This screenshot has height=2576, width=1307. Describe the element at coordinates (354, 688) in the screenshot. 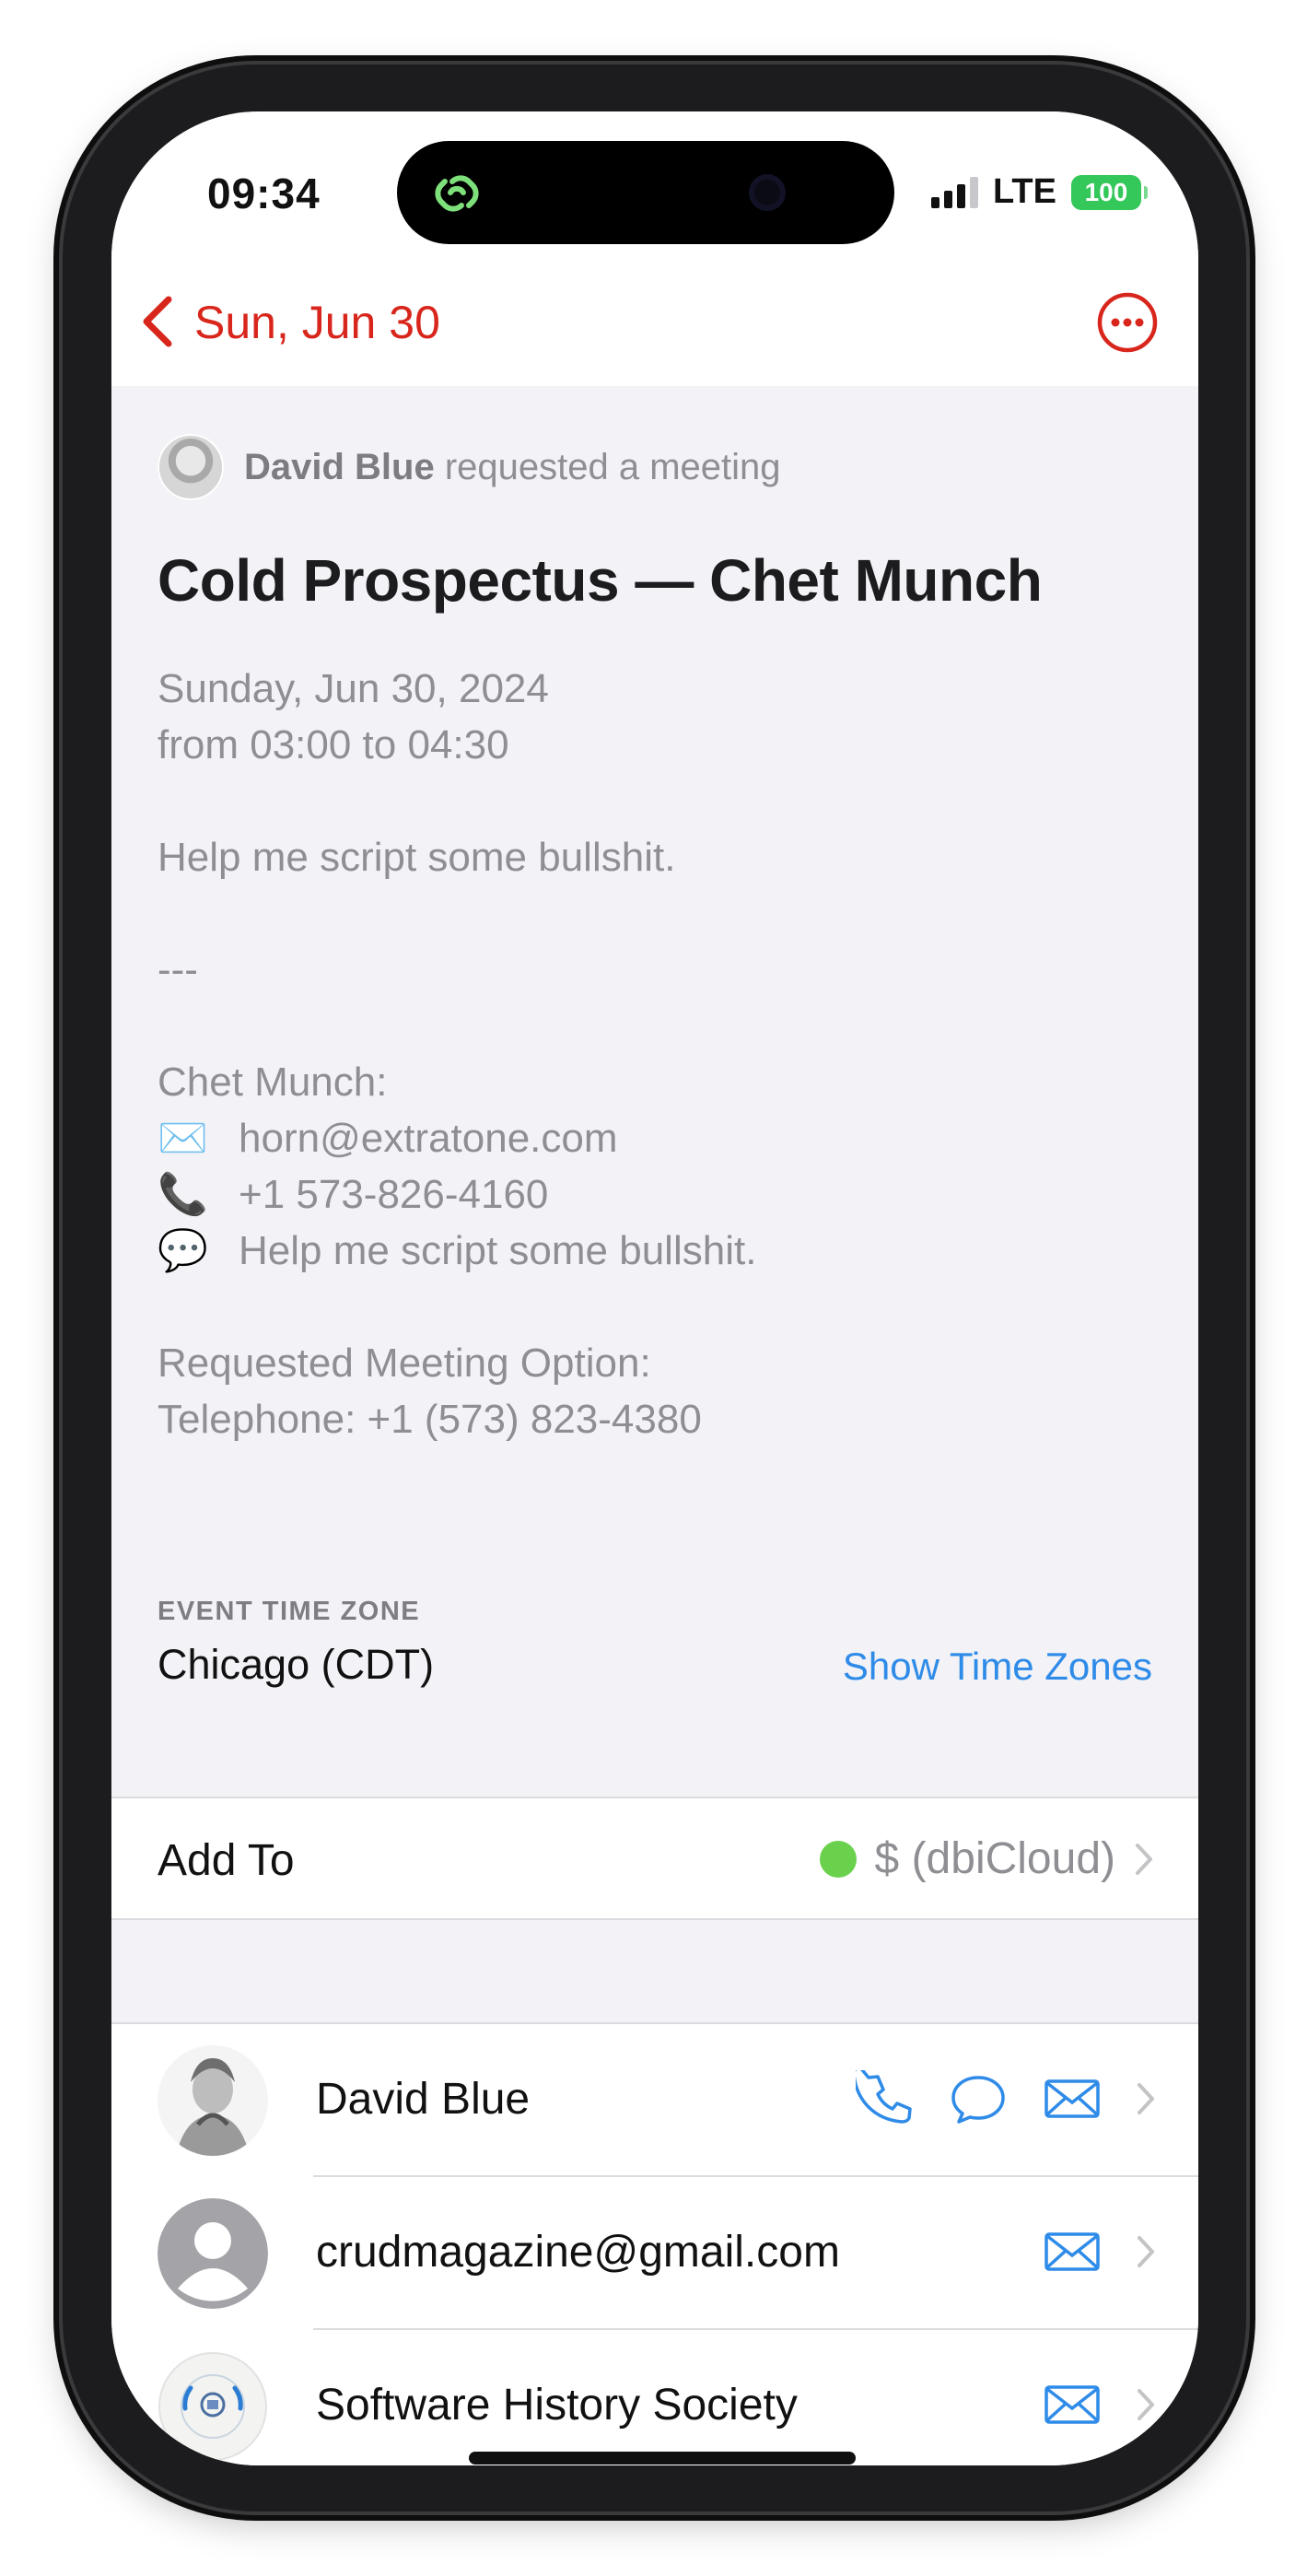

I see `event-date: Sunday, Jun 30, 2024` at that location.